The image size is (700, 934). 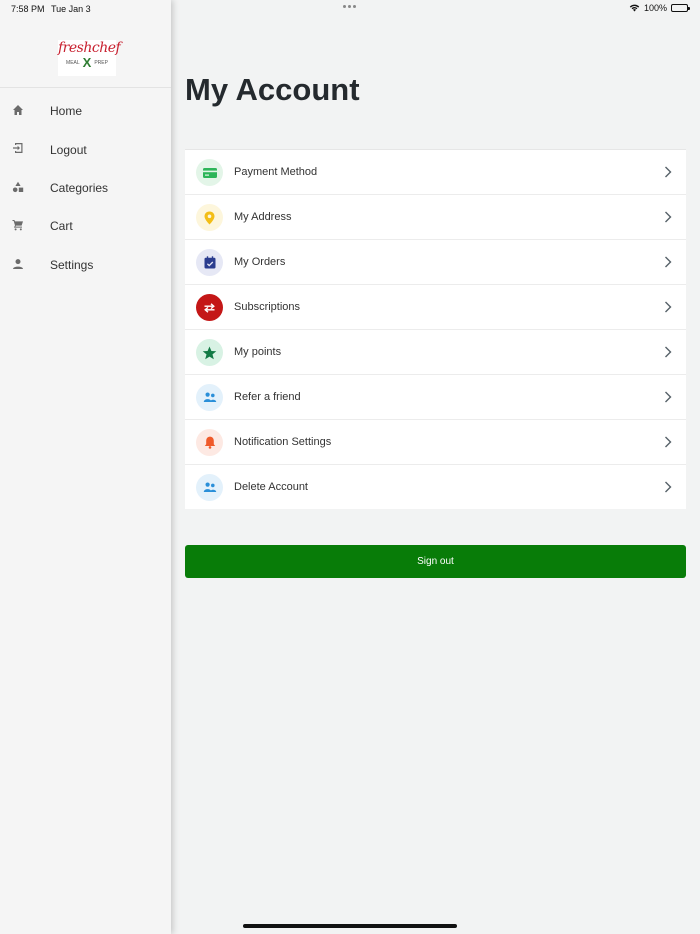 I want to click on logo-mark: X, so click(x=87, y=62).